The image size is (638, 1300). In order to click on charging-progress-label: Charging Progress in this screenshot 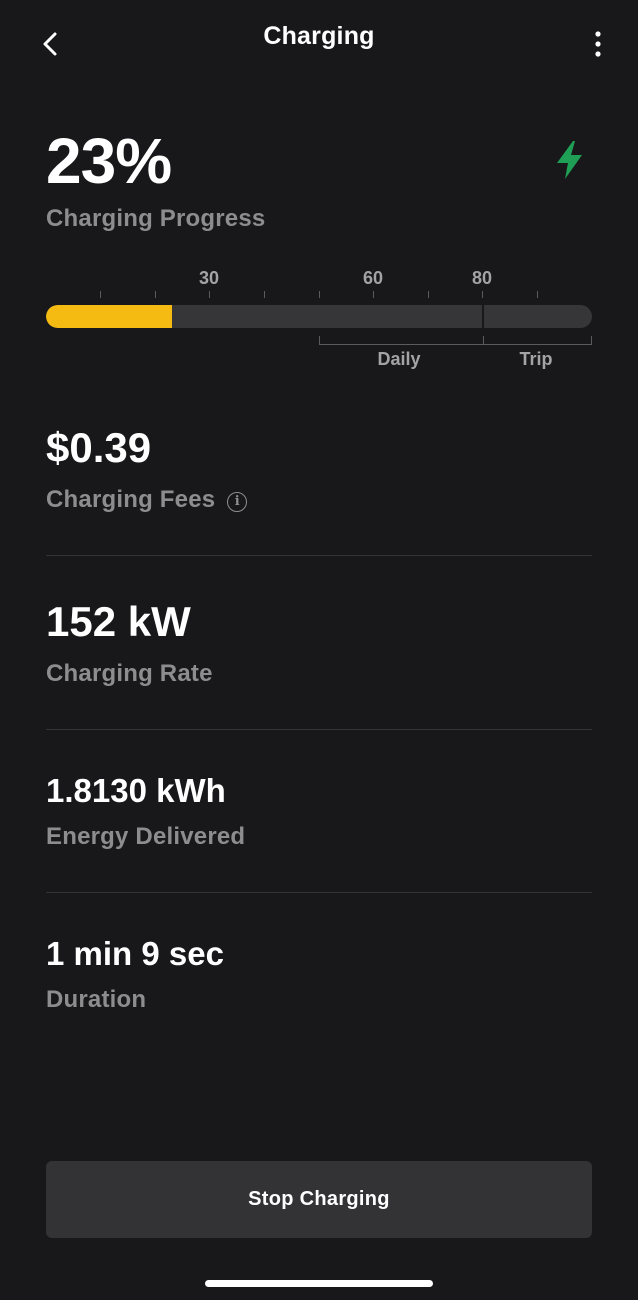, I will do `click(156, 218)`.